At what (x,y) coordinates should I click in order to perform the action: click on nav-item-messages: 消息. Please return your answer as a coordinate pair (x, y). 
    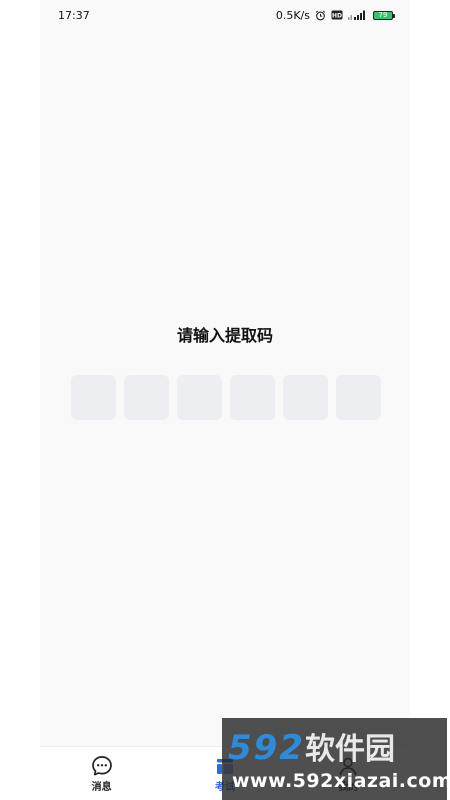
    Looking at the image, I should click on (102, 773).